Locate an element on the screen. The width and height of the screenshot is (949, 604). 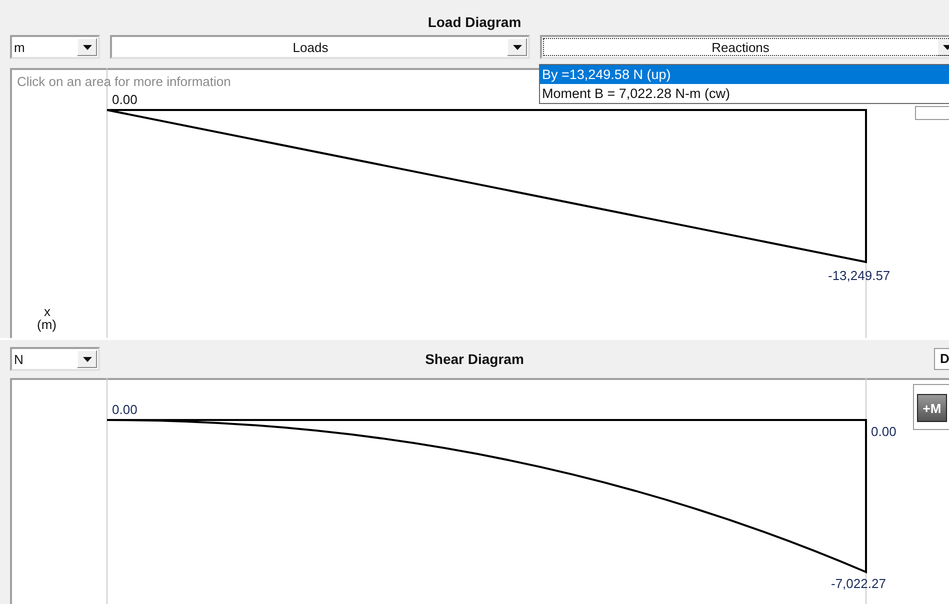
value-label: -7,022.27 is located at coordinates (858, 583).